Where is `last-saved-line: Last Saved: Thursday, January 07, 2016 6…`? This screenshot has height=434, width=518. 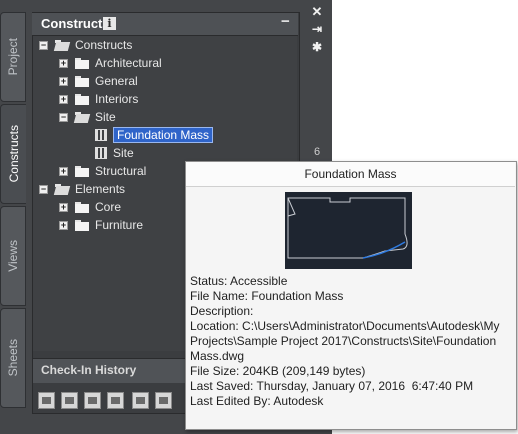 last-saved-line: Last Saved: Thursday, January 07, 2016 6… is located at coordinates (332, 386).